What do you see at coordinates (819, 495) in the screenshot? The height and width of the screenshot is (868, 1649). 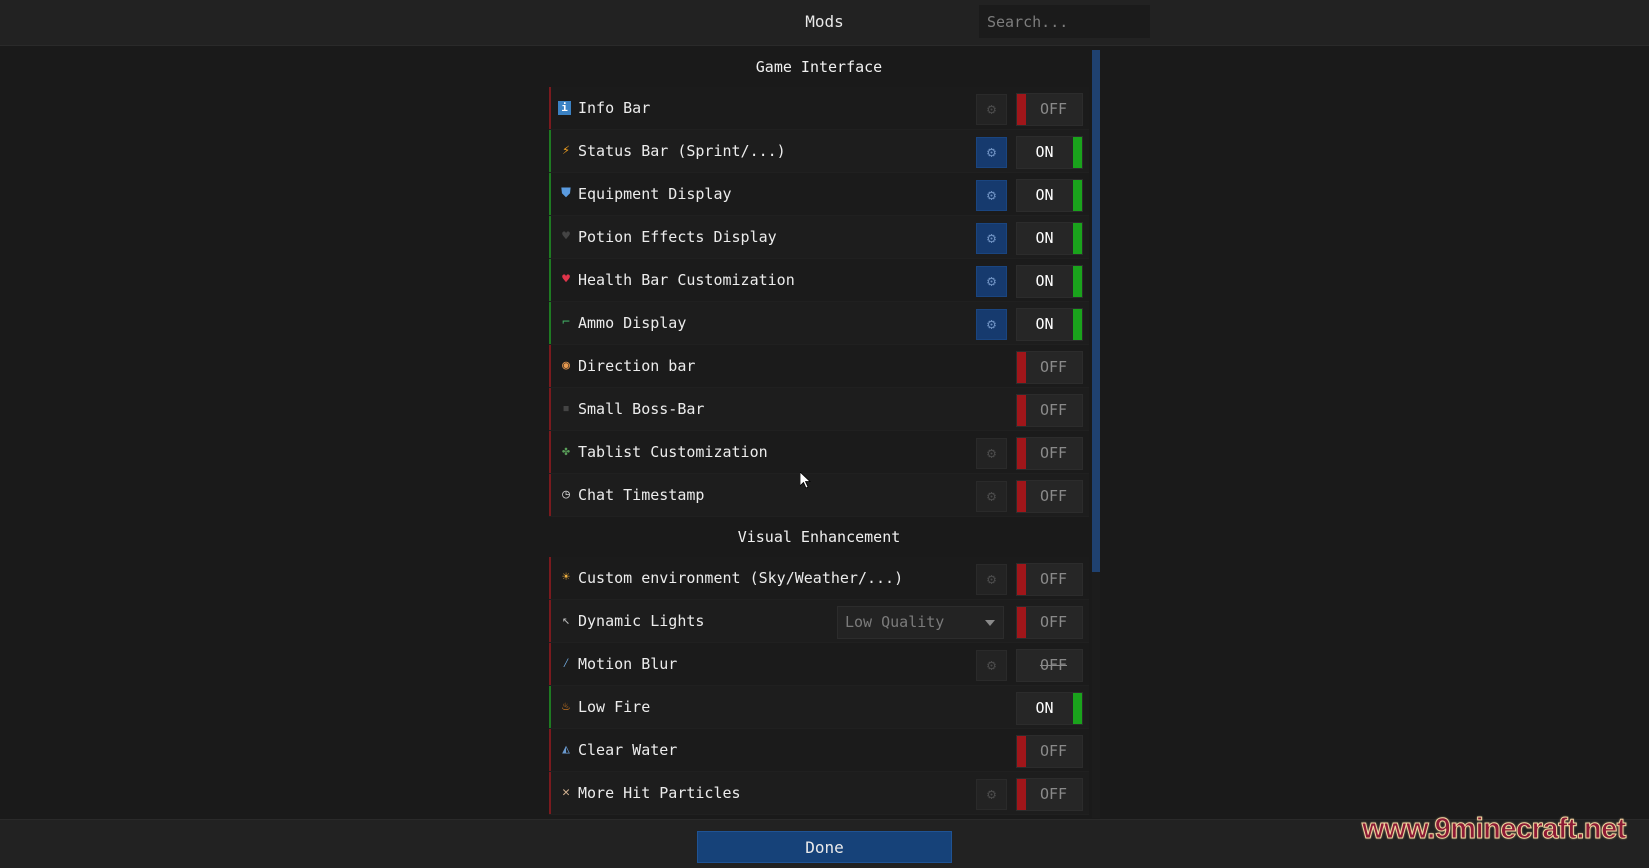 I see `mod-row: ◷ Chat Timestamp ⚙ OFF` at bounding box center [819, 495].